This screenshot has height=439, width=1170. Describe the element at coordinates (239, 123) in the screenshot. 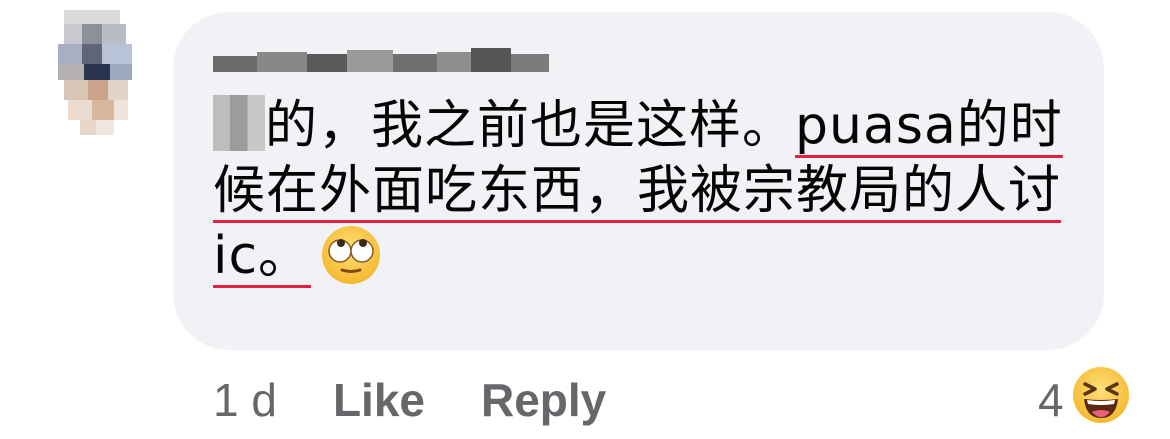

I see `redacted-block` at that location.